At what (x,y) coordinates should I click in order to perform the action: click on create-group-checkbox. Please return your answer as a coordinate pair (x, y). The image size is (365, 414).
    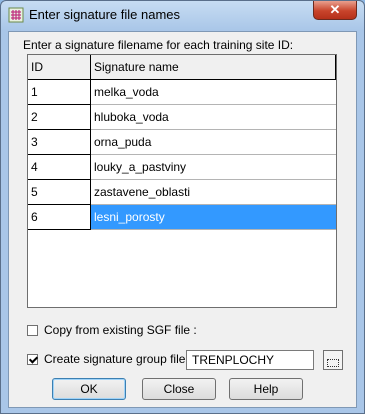
    Looking at the image, I should click on (32, 359).